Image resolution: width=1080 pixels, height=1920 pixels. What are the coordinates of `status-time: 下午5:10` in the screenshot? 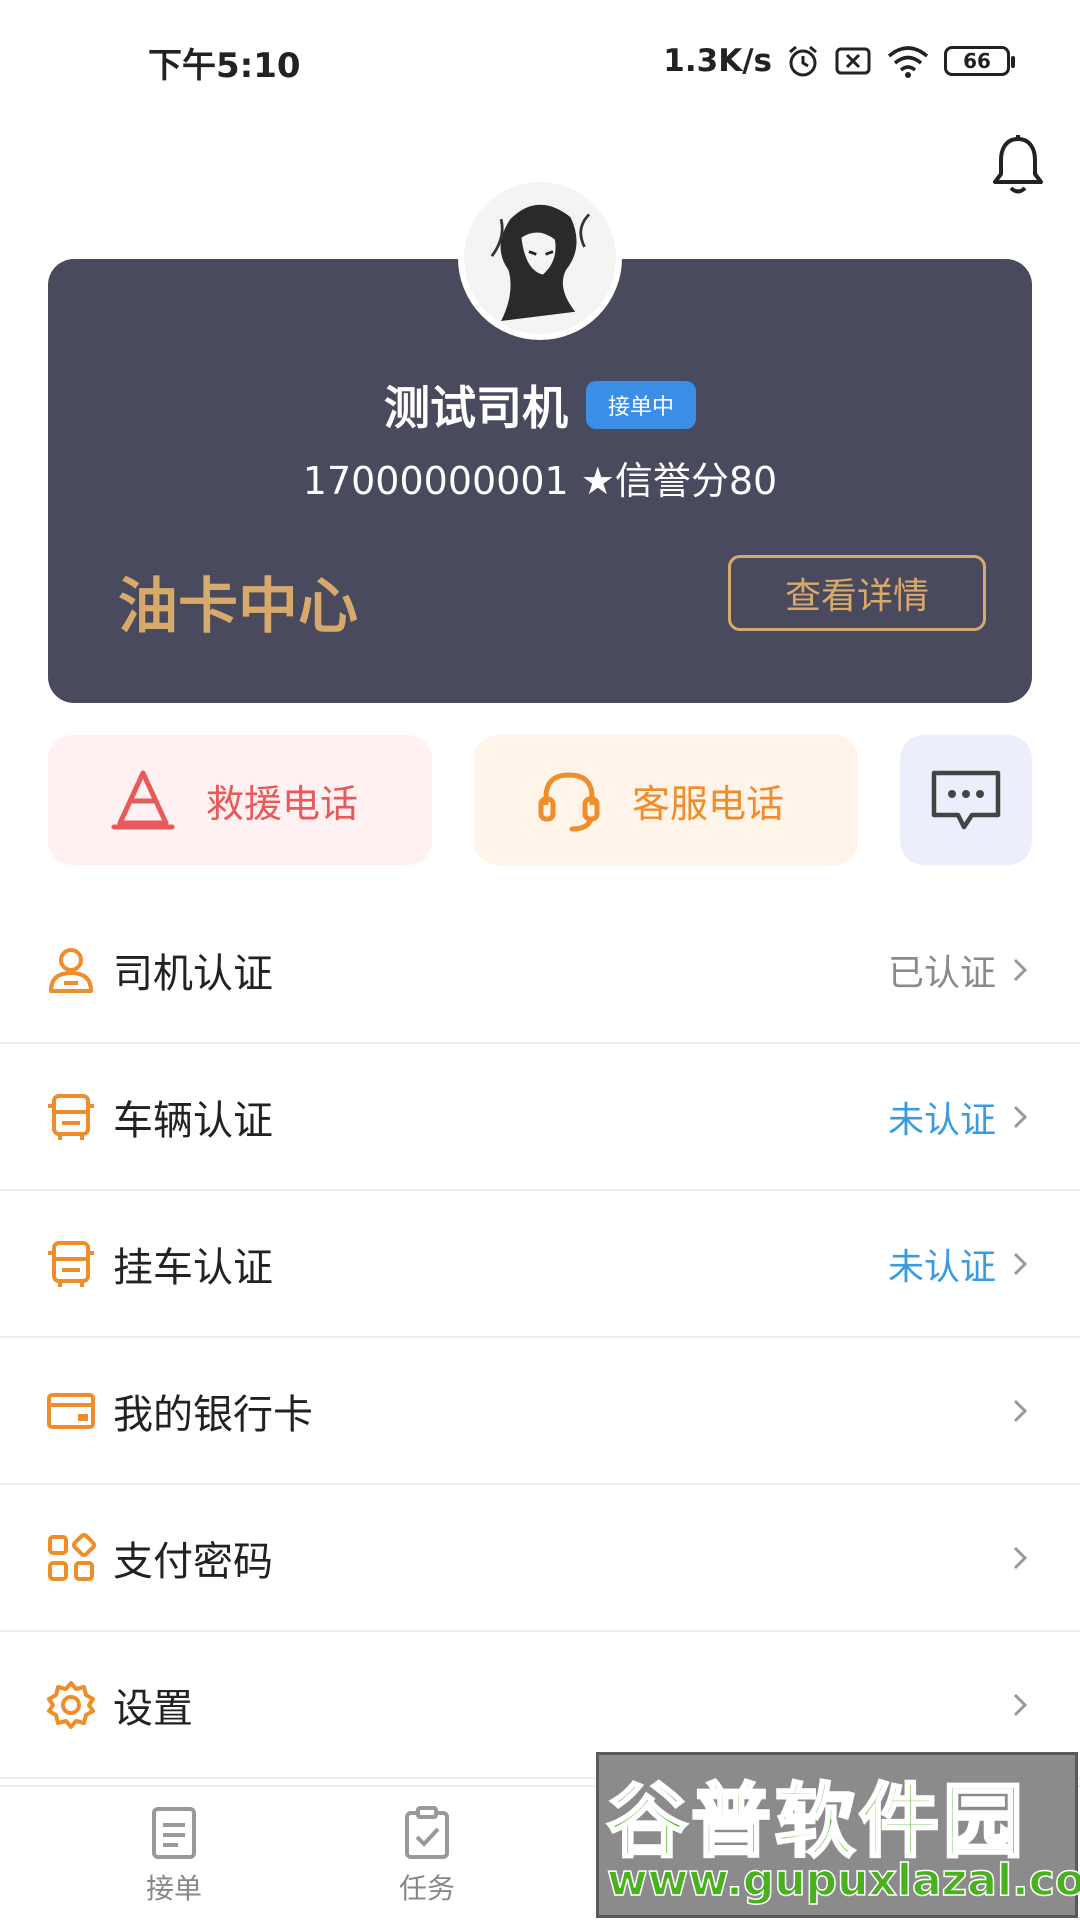 It's located at (224, 66).